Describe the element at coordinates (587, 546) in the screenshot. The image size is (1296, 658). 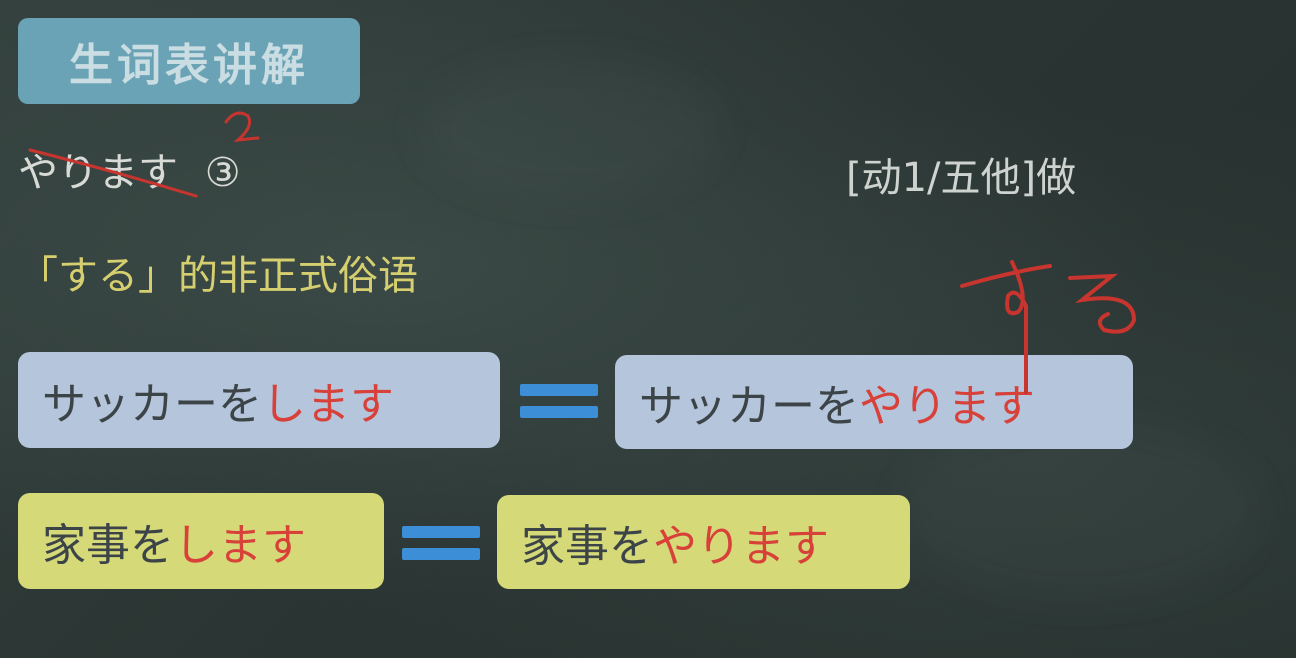
I see `example-2-right-prefix: 家事を` at that location.